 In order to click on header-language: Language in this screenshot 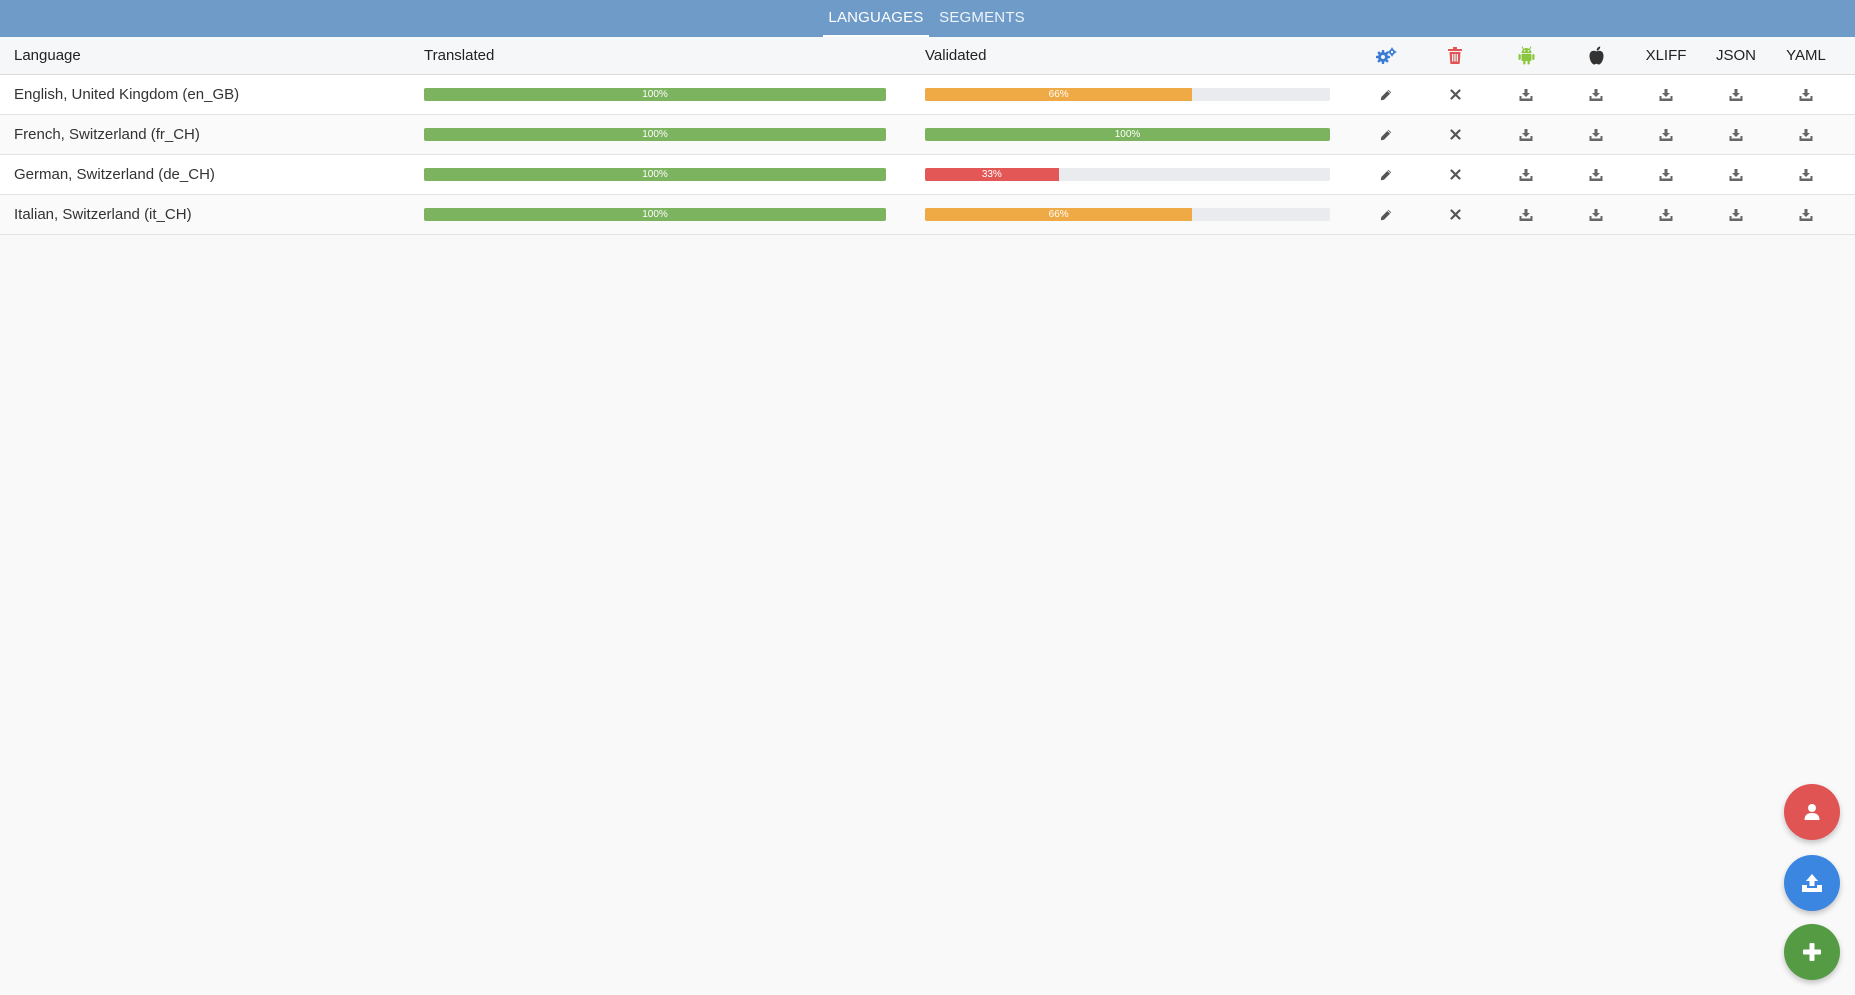, I will do `click(47, 55)`.